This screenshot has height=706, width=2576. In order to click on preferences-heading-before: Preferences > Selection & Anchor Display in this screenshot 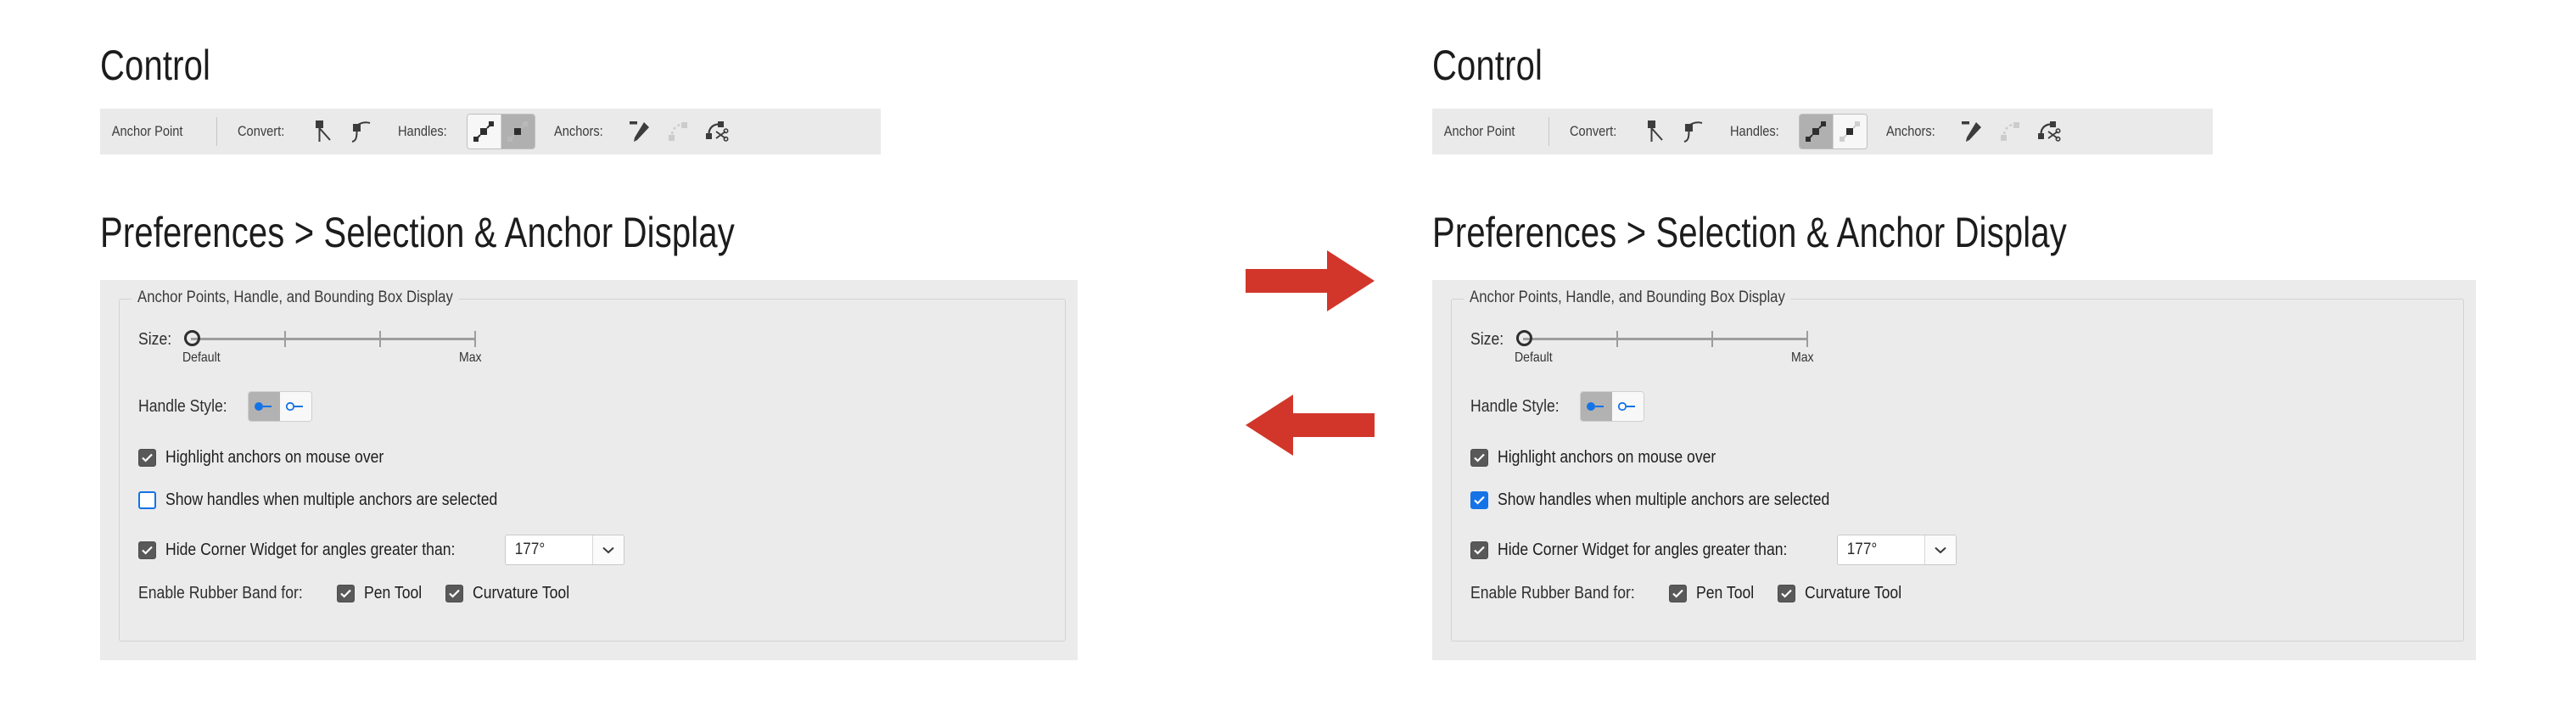, I will do `click(417, 232)`.